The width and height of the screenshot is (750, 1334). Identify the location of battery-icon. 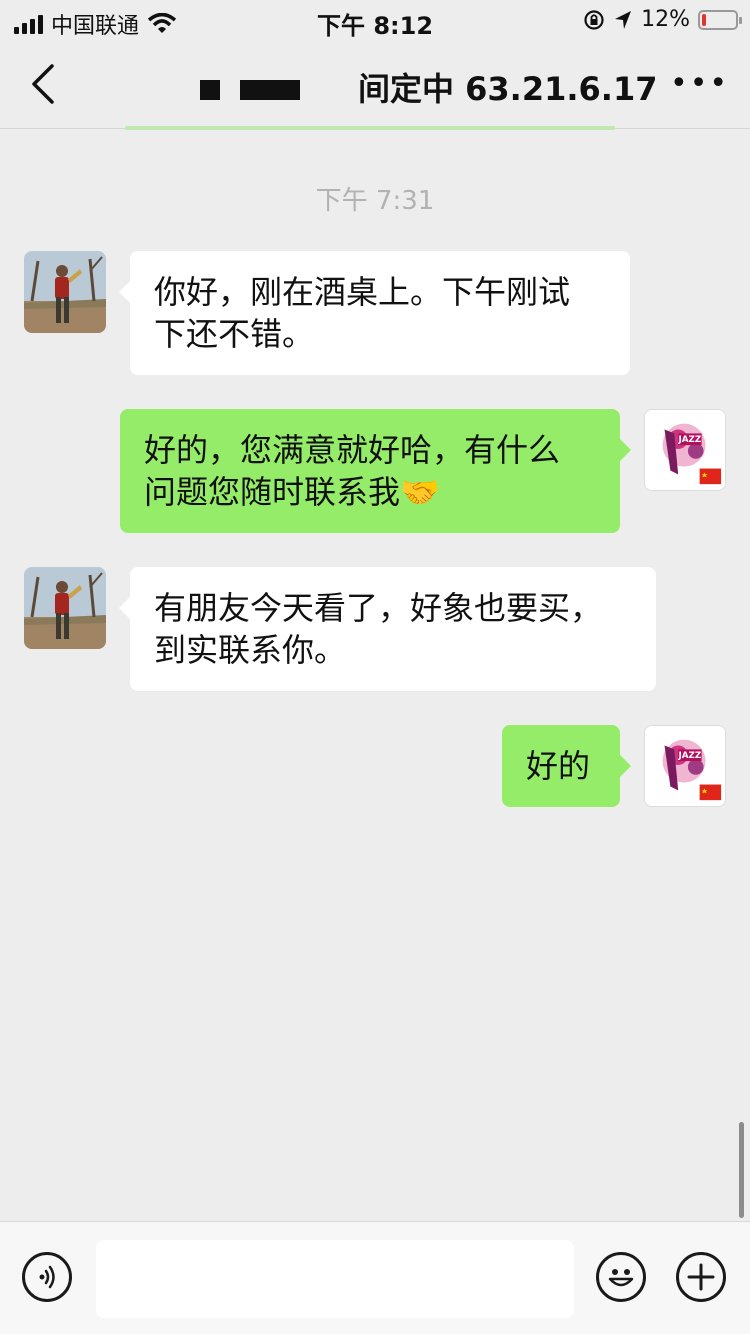
(720, 19).